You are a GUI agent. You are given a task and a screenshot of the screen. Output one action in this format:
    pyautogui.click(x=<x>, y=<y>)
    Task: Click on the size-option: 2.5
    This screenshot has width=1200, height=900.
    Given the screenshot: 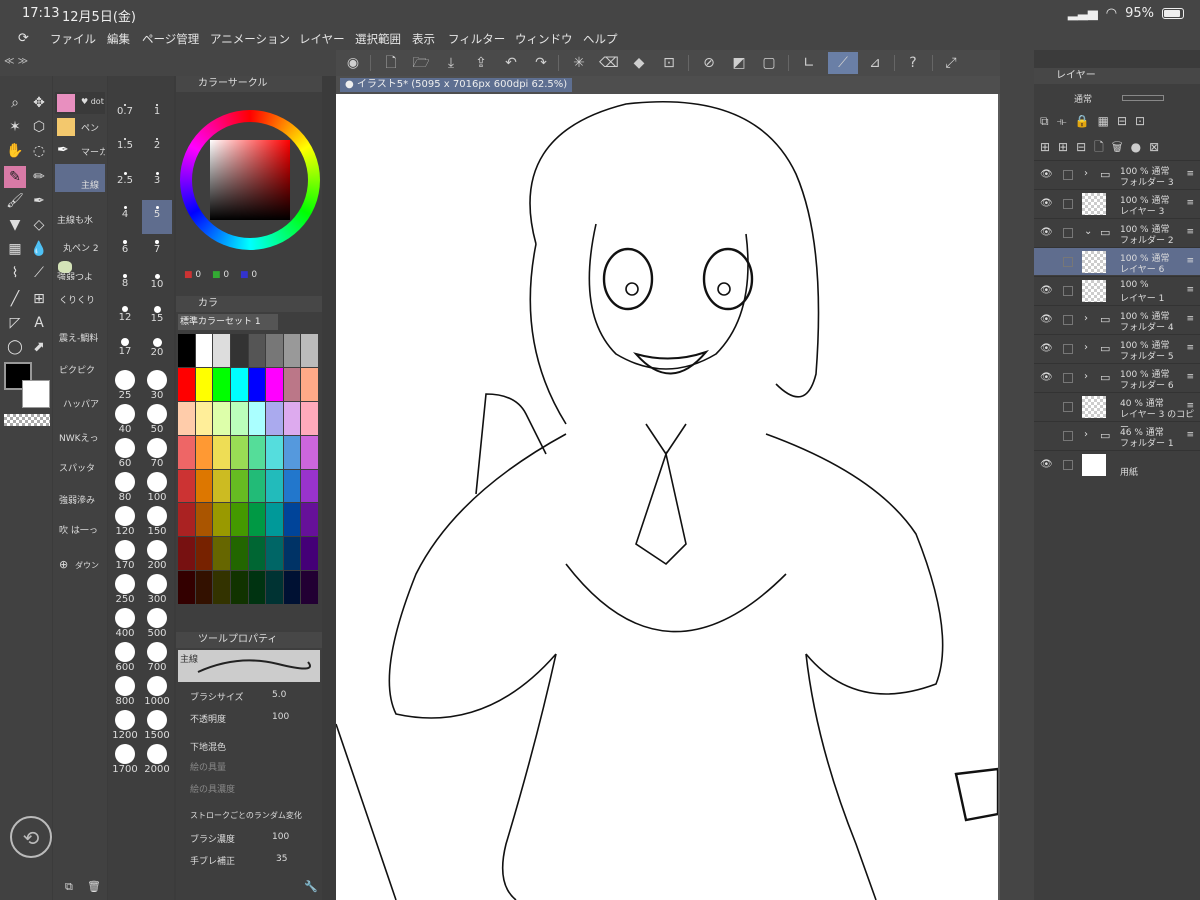 What is the action you would take?
    pyautogui.click(x=125, y=183)
    